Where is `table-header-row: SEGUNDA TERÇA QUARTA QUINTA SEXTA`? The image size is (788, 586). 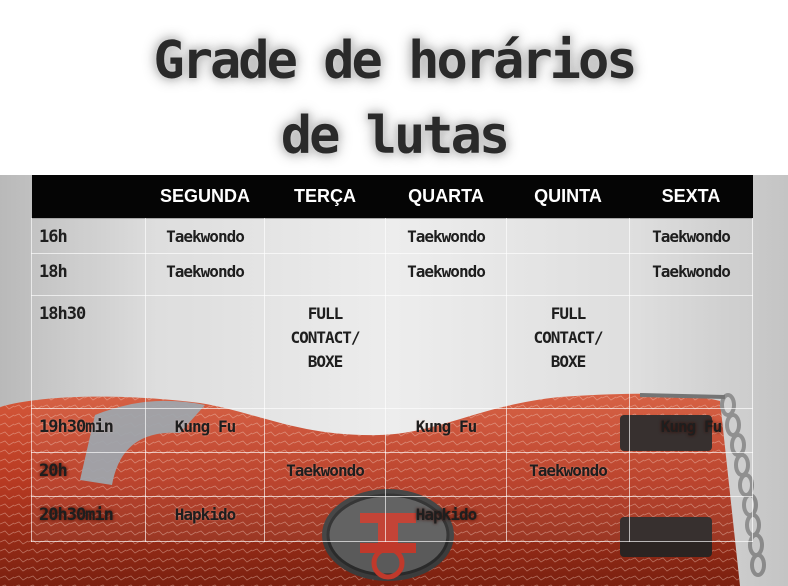 table-header-row: SEGUNDA TERÇA QUARTA QUINTA SEXTA is located at coordinates (392, 197).